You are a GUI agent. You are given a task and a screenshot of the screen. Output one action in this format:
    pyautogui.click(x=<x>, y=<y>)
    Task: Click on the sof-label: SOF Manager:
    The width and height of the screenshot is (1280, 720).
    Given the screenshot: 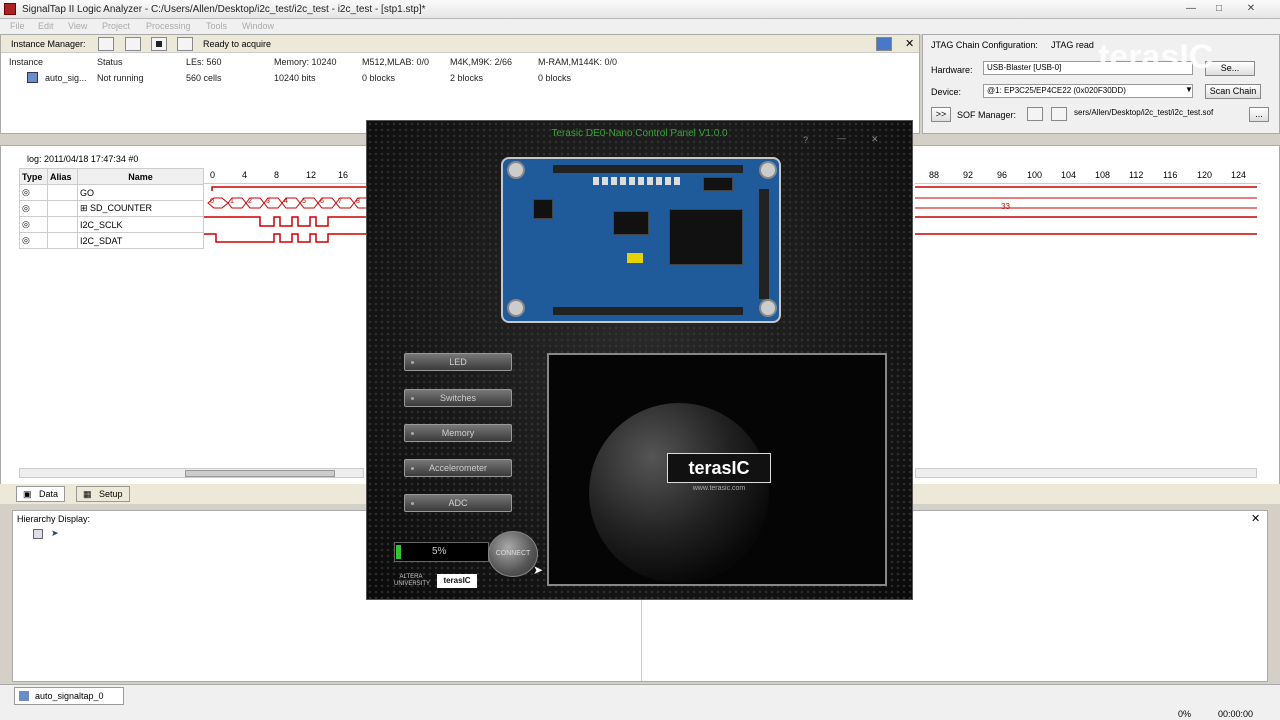 What is the action you would take?
    pyautogui.click(x=987, y=115)
    